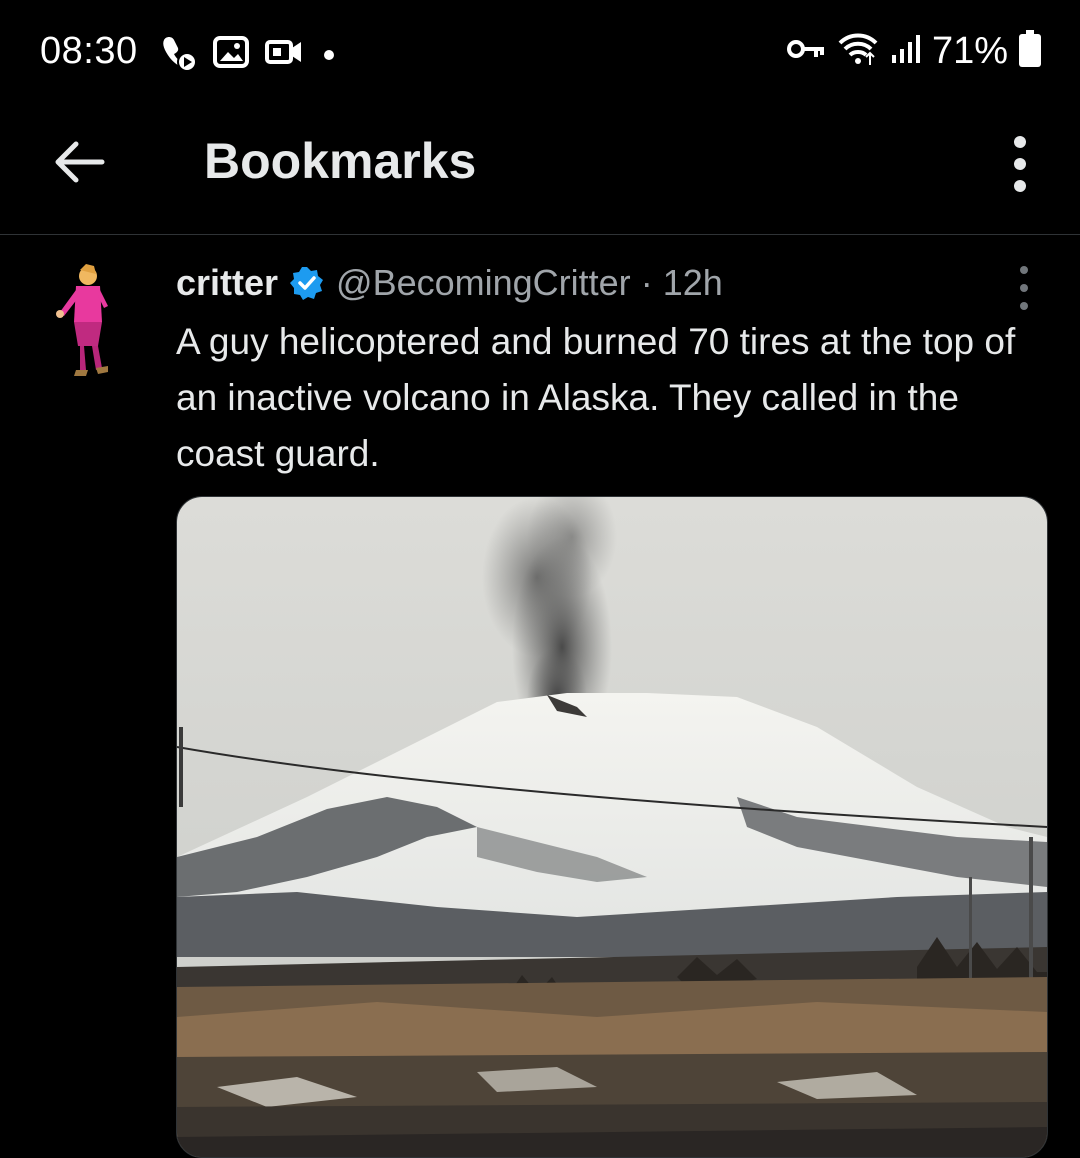 The height and width of the screenshot is (1158, 1080). Describe the element at coordinates (483, 283) in the screenshot. I see `author-handle: @BecomingCritter` at that location.